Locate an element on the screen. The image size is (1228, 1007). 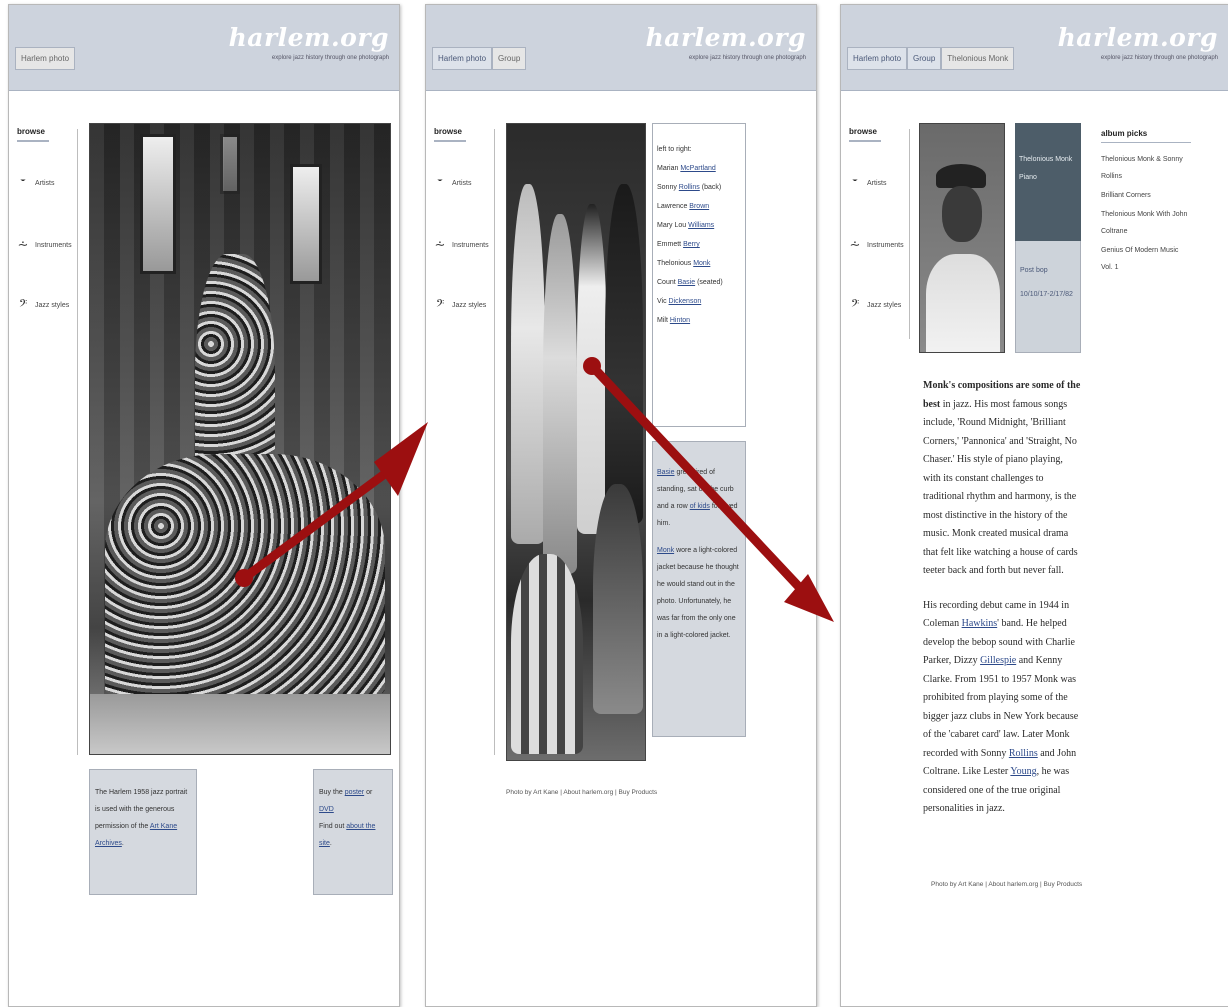
dvd-link: DVD is located at coordinates (326, 809).